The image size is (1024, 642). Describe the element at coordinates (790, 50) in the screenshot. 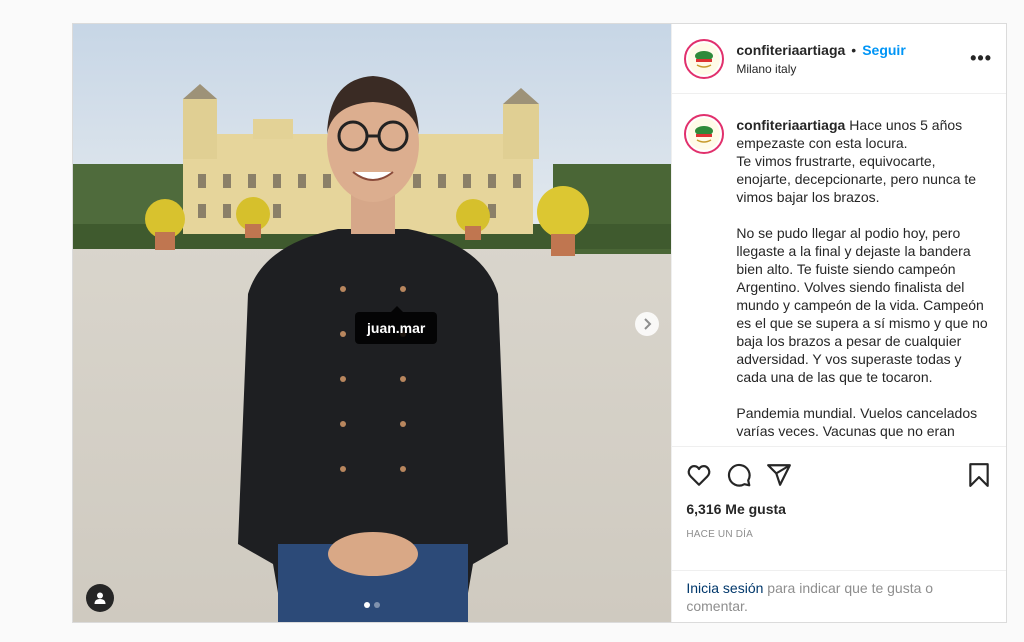

I see `username-link: confiteriaartiaga` at that location.